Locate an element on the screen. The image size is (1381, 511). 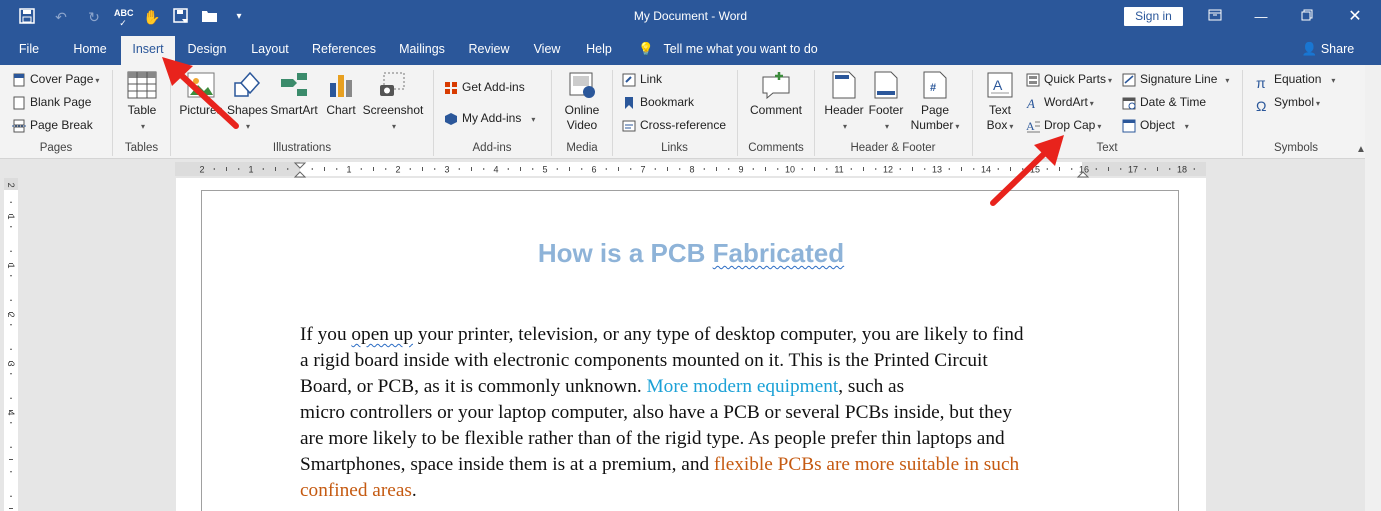
red-arrow-drop-cap is located at coordinates (1027, 170).